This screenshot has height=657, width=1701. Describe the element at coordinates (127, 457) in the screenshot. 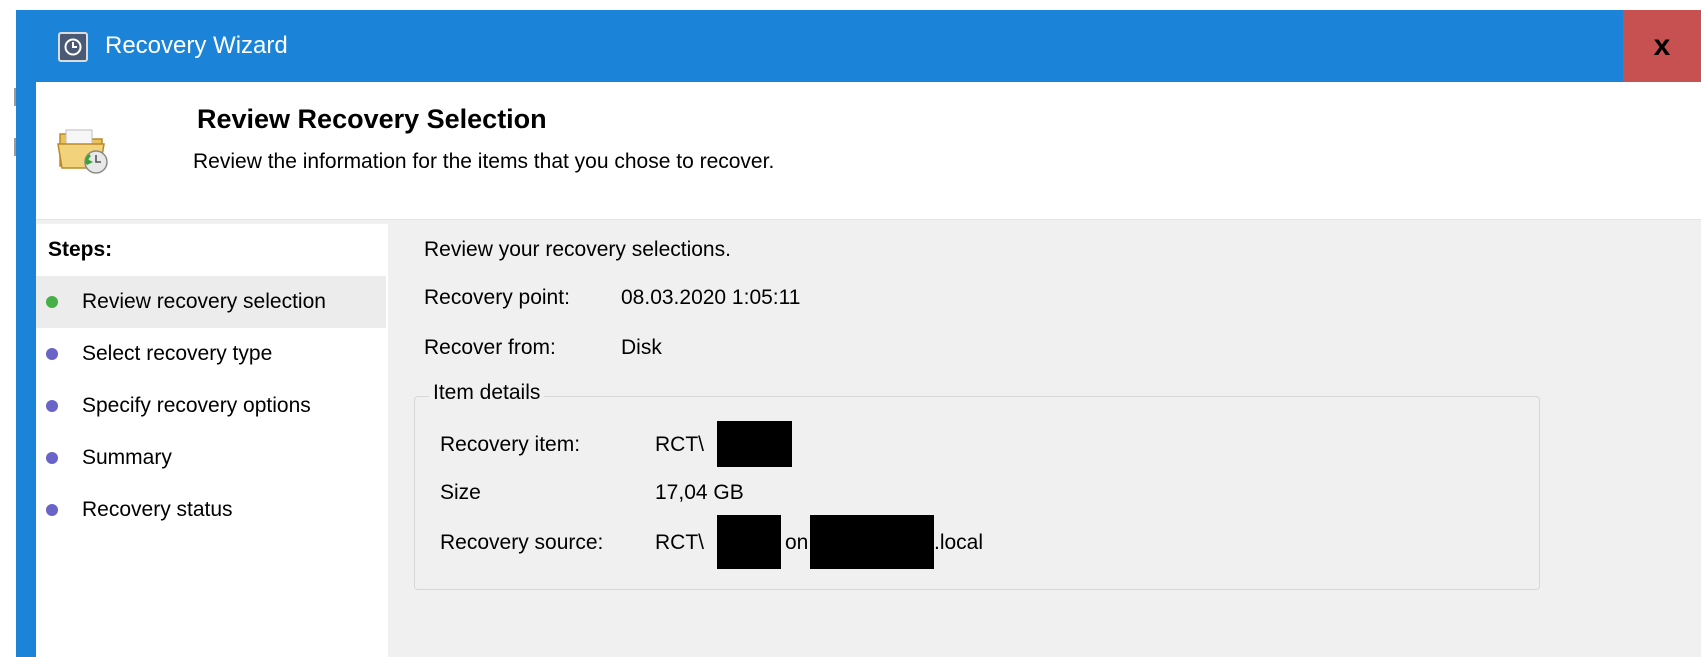

I see `step-label: Summary` at that location.